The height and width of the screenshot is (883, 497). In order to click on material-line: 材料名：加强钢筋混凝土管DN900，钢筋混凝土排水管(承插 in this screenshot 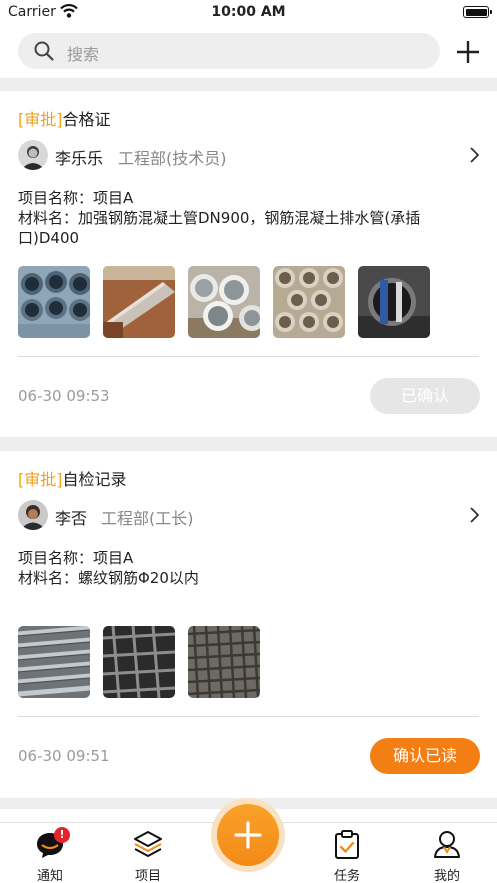, I will do `click(219, 218)`.